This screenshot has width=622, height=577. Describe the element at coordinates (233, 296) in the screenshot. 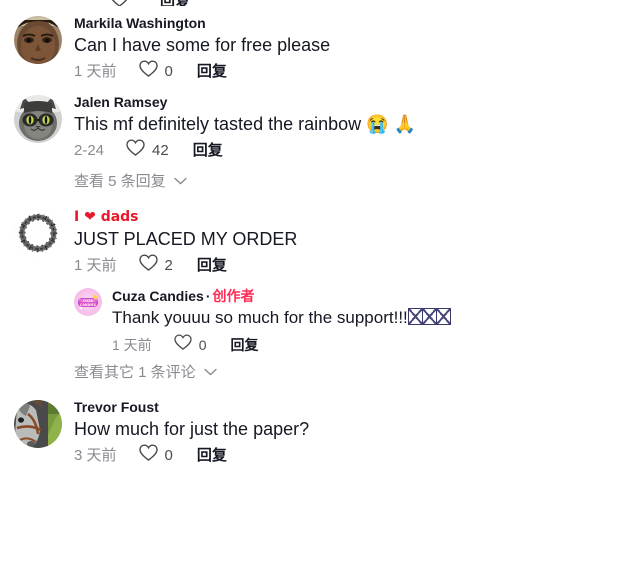

I see `creator-badge: 创作者` at that location.